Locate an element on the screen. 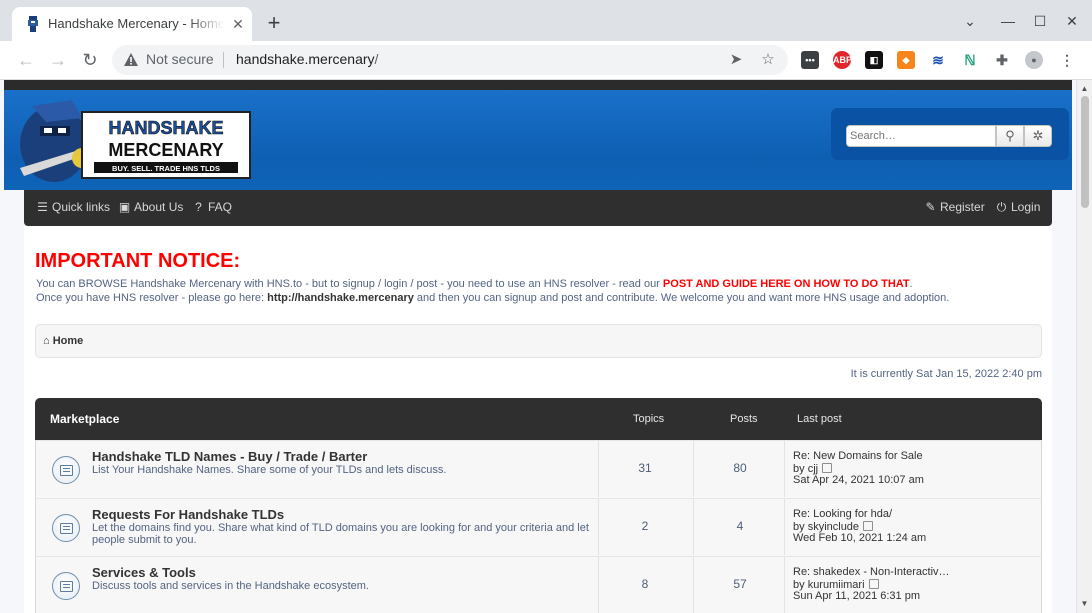 Image resolution: width=1092 pixels, height=613 pixels. forward-icon: → is located at coordinates (58, 60).